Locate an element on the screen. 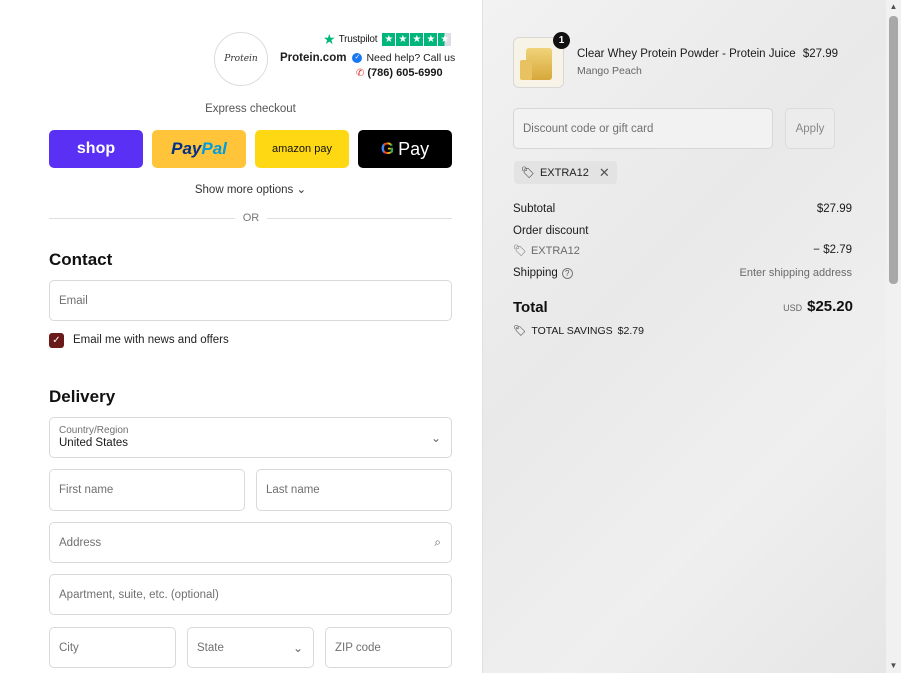 This screenshot has height=673, width=901. scroll-down-arrow-icon: ▼ is located at coordinates (893, 666).